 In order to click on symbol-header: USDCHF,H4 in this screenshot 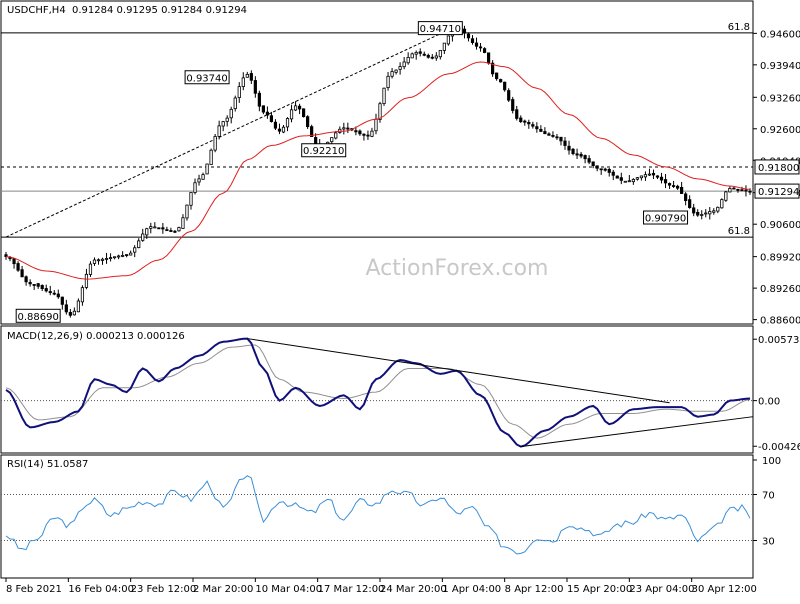, I will do `click(36, 10)`.